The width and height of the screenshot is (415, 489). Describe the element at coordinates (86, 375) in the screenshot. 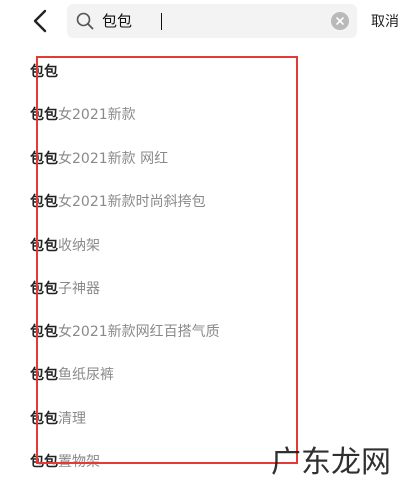

I see `suggestion-suffix: 鱼纸尿裤` at that location.